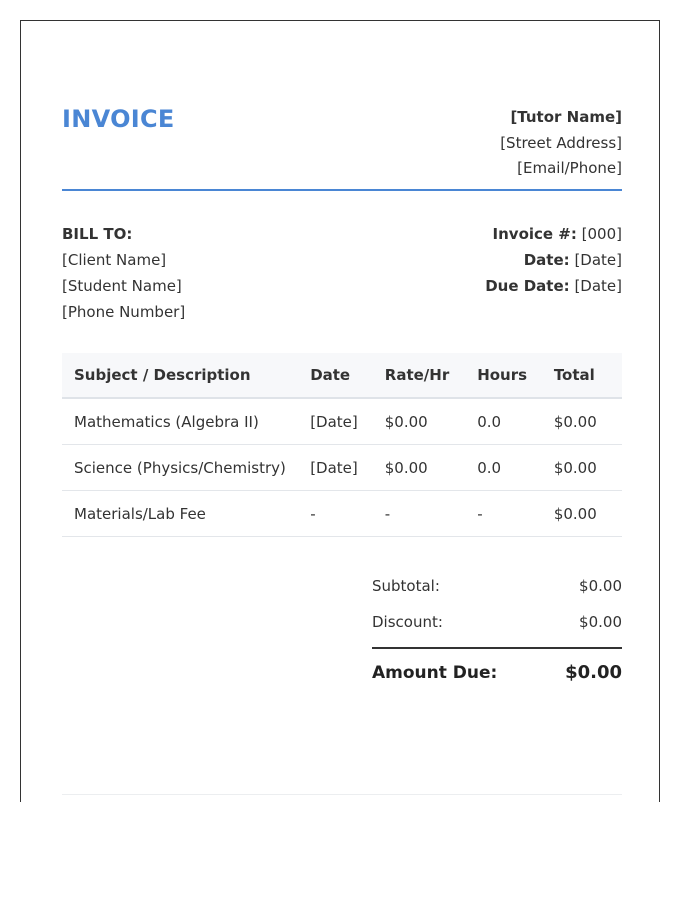 The width and height of the screenshot is (700, 900). Describe the element at coordinates (180, 376) in the screenshot. I see `column-header-description: Subject / Description` at that location.